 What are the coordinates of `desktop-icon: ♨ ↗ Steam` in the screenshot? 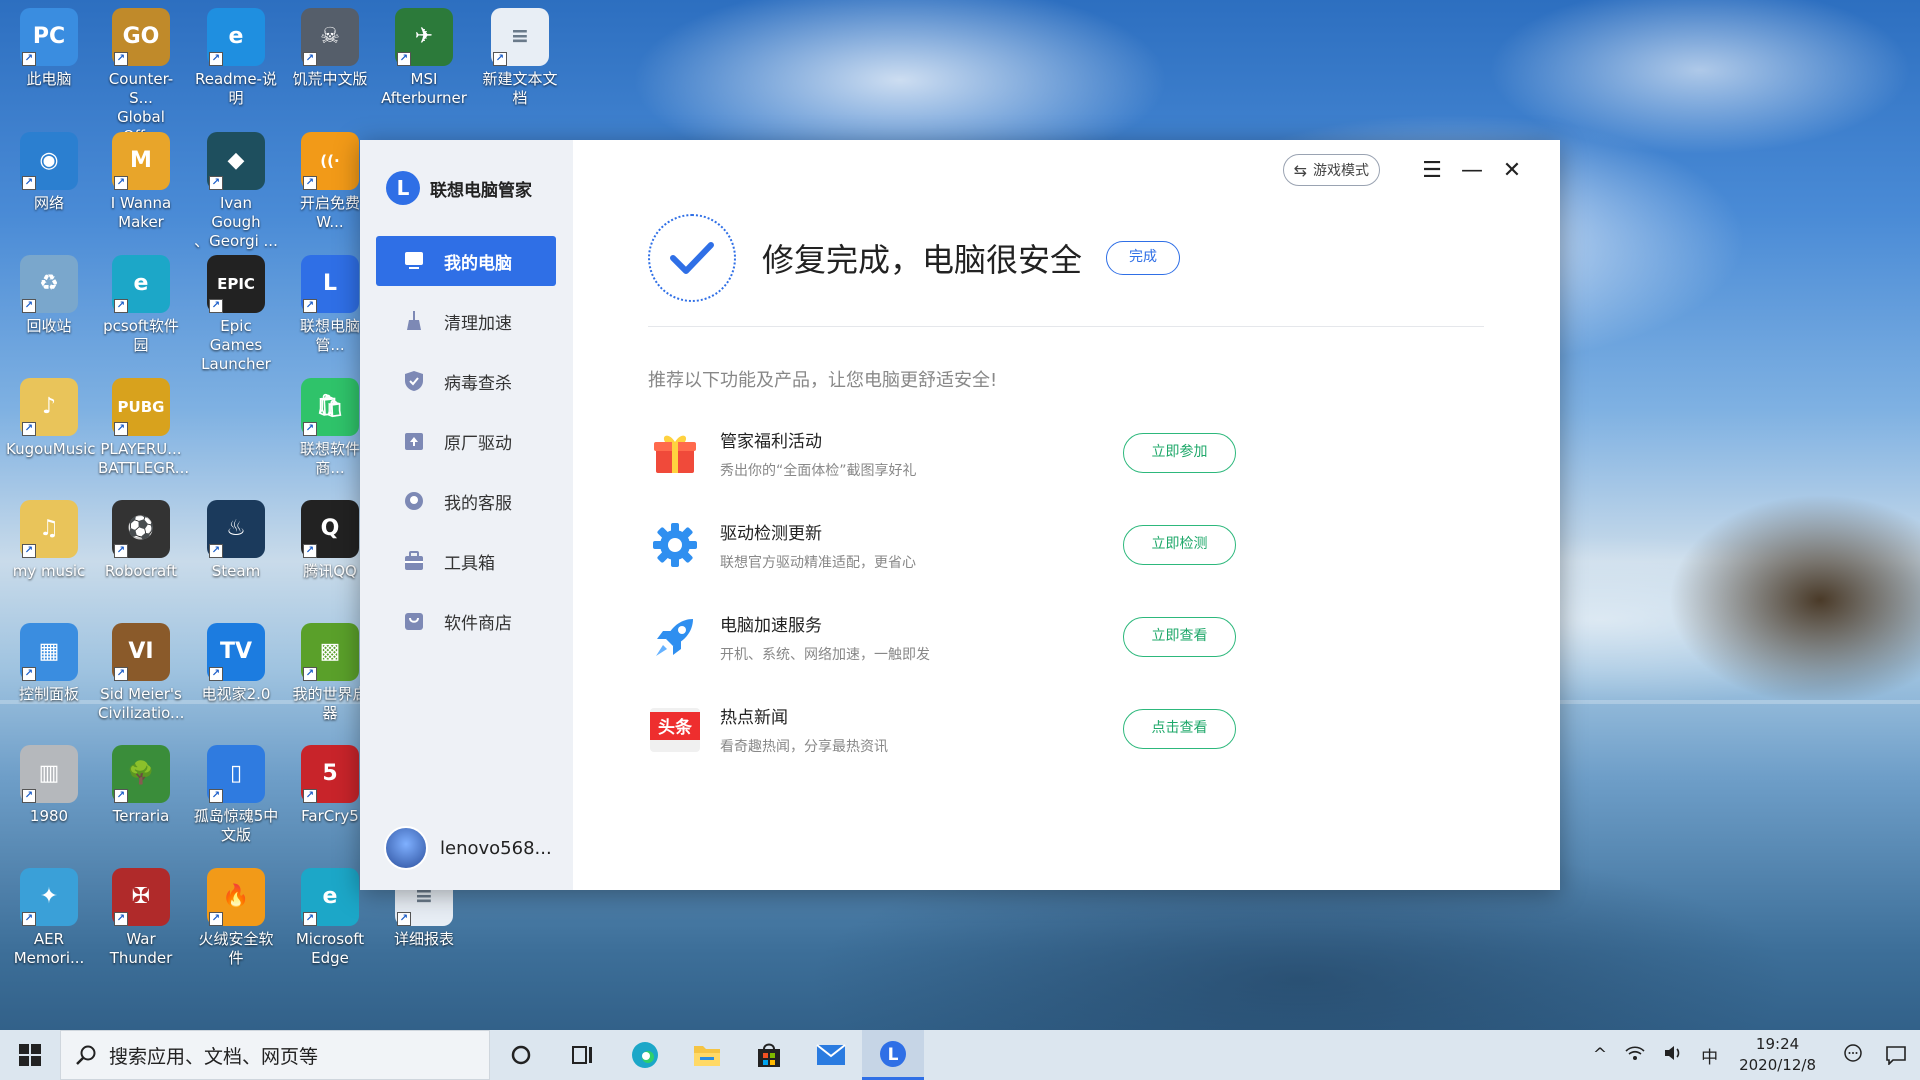 It's located at (236, 540).